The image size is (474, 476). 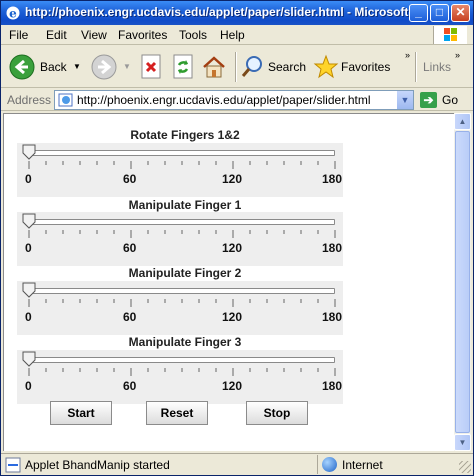 I want to click on slider-finger-3: 0 60 120 180, so click(x=180, y=377).